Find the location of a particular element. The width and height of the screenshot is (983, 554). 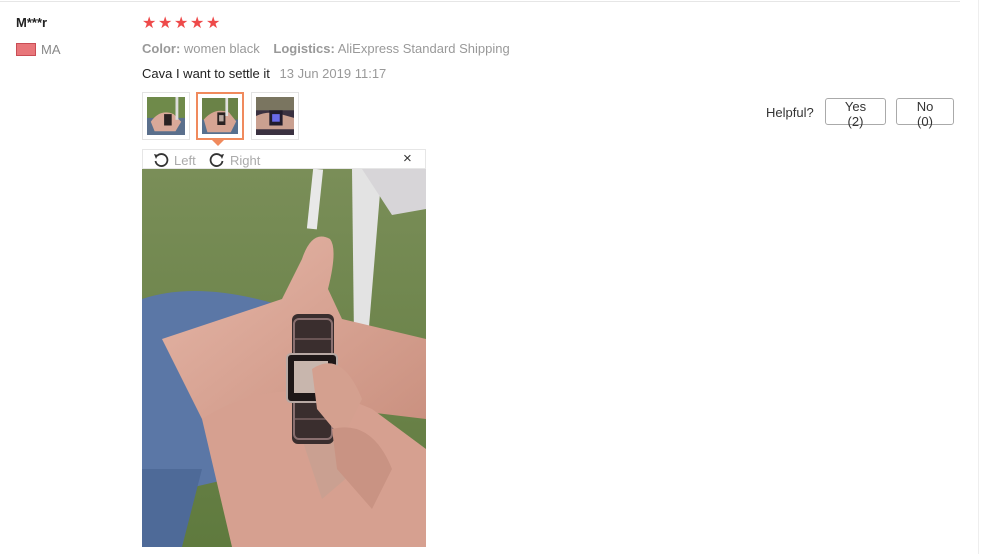

review-text: Cava I want to settle it is located at coordinates (206, 73).